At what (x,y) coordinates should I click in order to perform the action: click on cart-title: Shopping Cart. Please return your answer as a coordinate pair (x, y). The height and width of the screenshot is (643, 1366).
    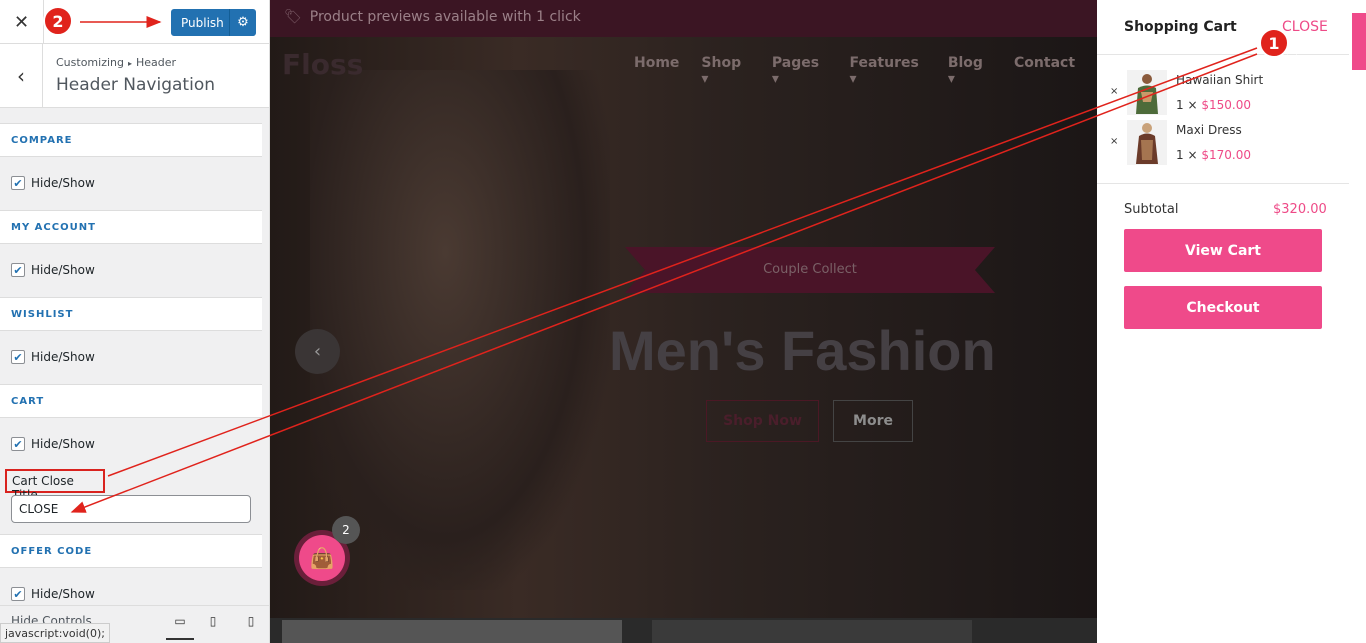
    Looking at the image, I should click on (1180, 27).